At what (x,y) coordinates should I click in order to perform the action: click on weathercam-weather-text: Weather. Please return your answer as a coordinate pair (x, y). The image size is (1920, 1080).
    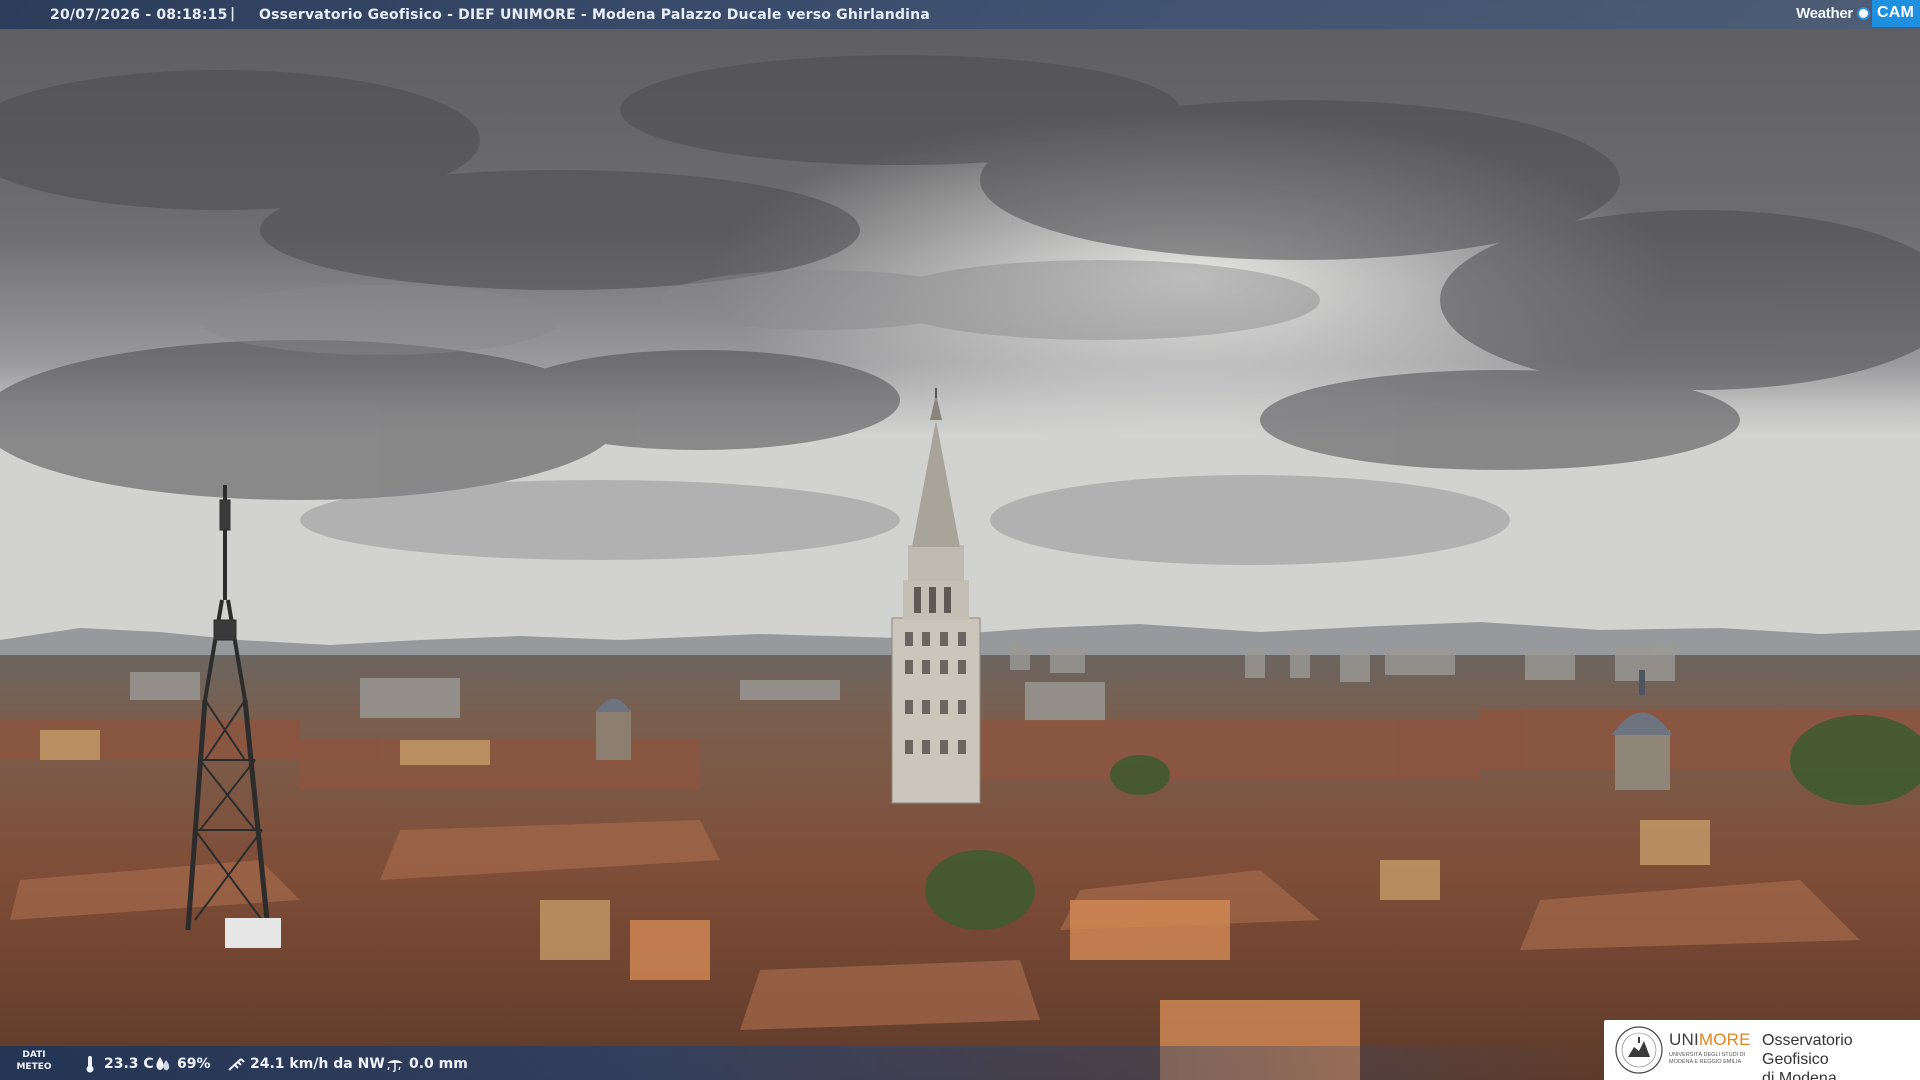
    Looking at the image, I should click on (1824, 13).